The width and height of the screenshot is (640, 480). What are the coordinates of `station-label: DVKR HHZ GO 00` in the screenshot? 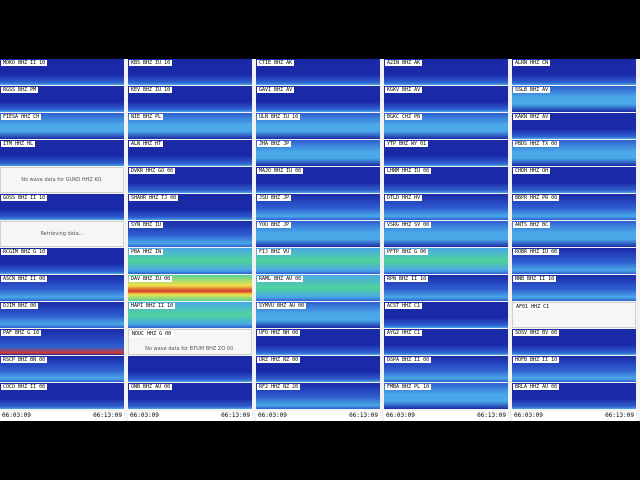 It's located at (152, 171).